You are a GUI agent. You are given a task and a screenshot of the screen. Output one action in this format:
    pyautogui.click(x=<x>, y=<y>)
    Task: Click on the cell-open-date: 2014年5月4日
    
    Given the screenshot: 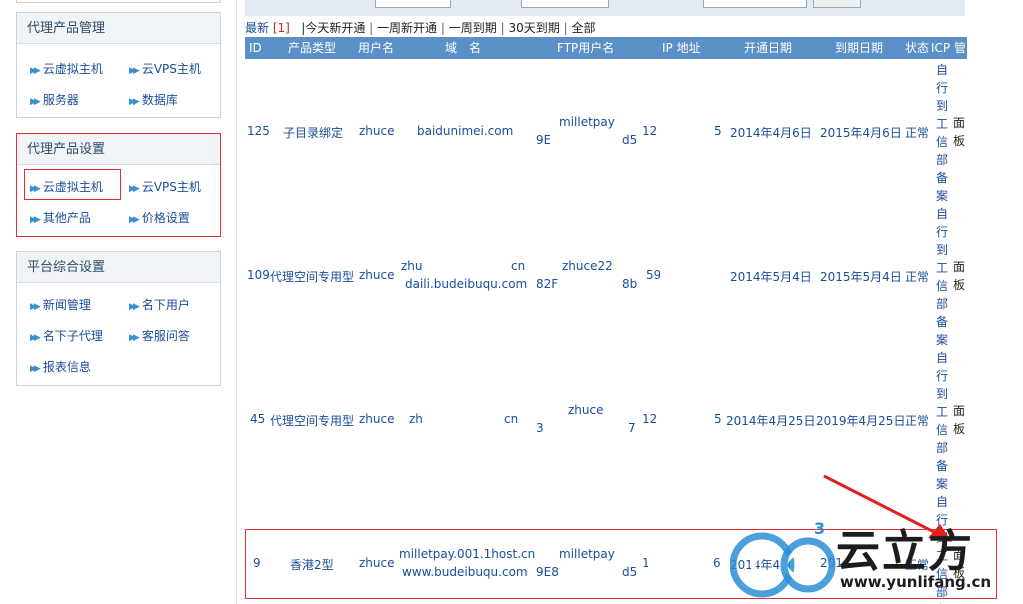 What is the action you would take?
    pyautogui.click(x=771, y=277)
    